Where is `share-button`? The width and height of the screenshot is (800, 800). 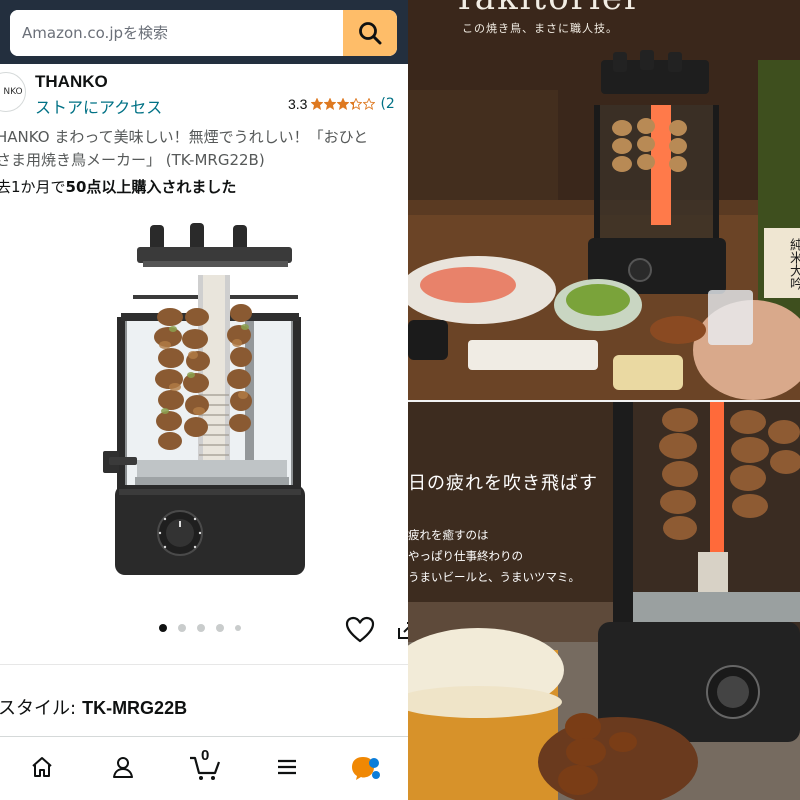
share-button is located at coordinates (402, 630).